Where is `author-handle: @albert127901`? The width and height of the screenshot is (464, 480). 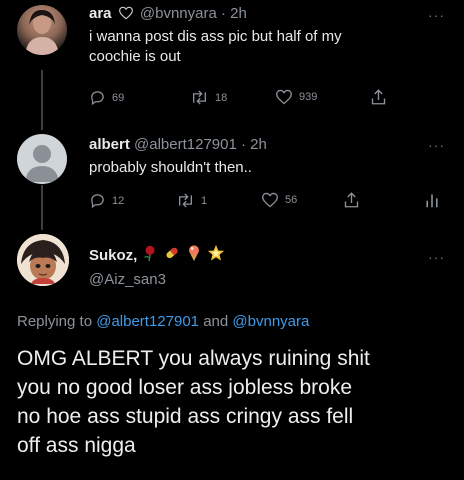
author-handle: @albert127901 is located at coordinates (185, 144).